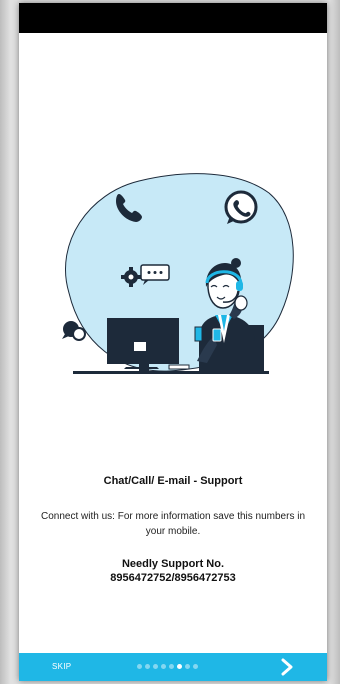  What do you see at coordinates (148, 344) in the screenshot?
I see `monitor` at bounding box center [148, 344].